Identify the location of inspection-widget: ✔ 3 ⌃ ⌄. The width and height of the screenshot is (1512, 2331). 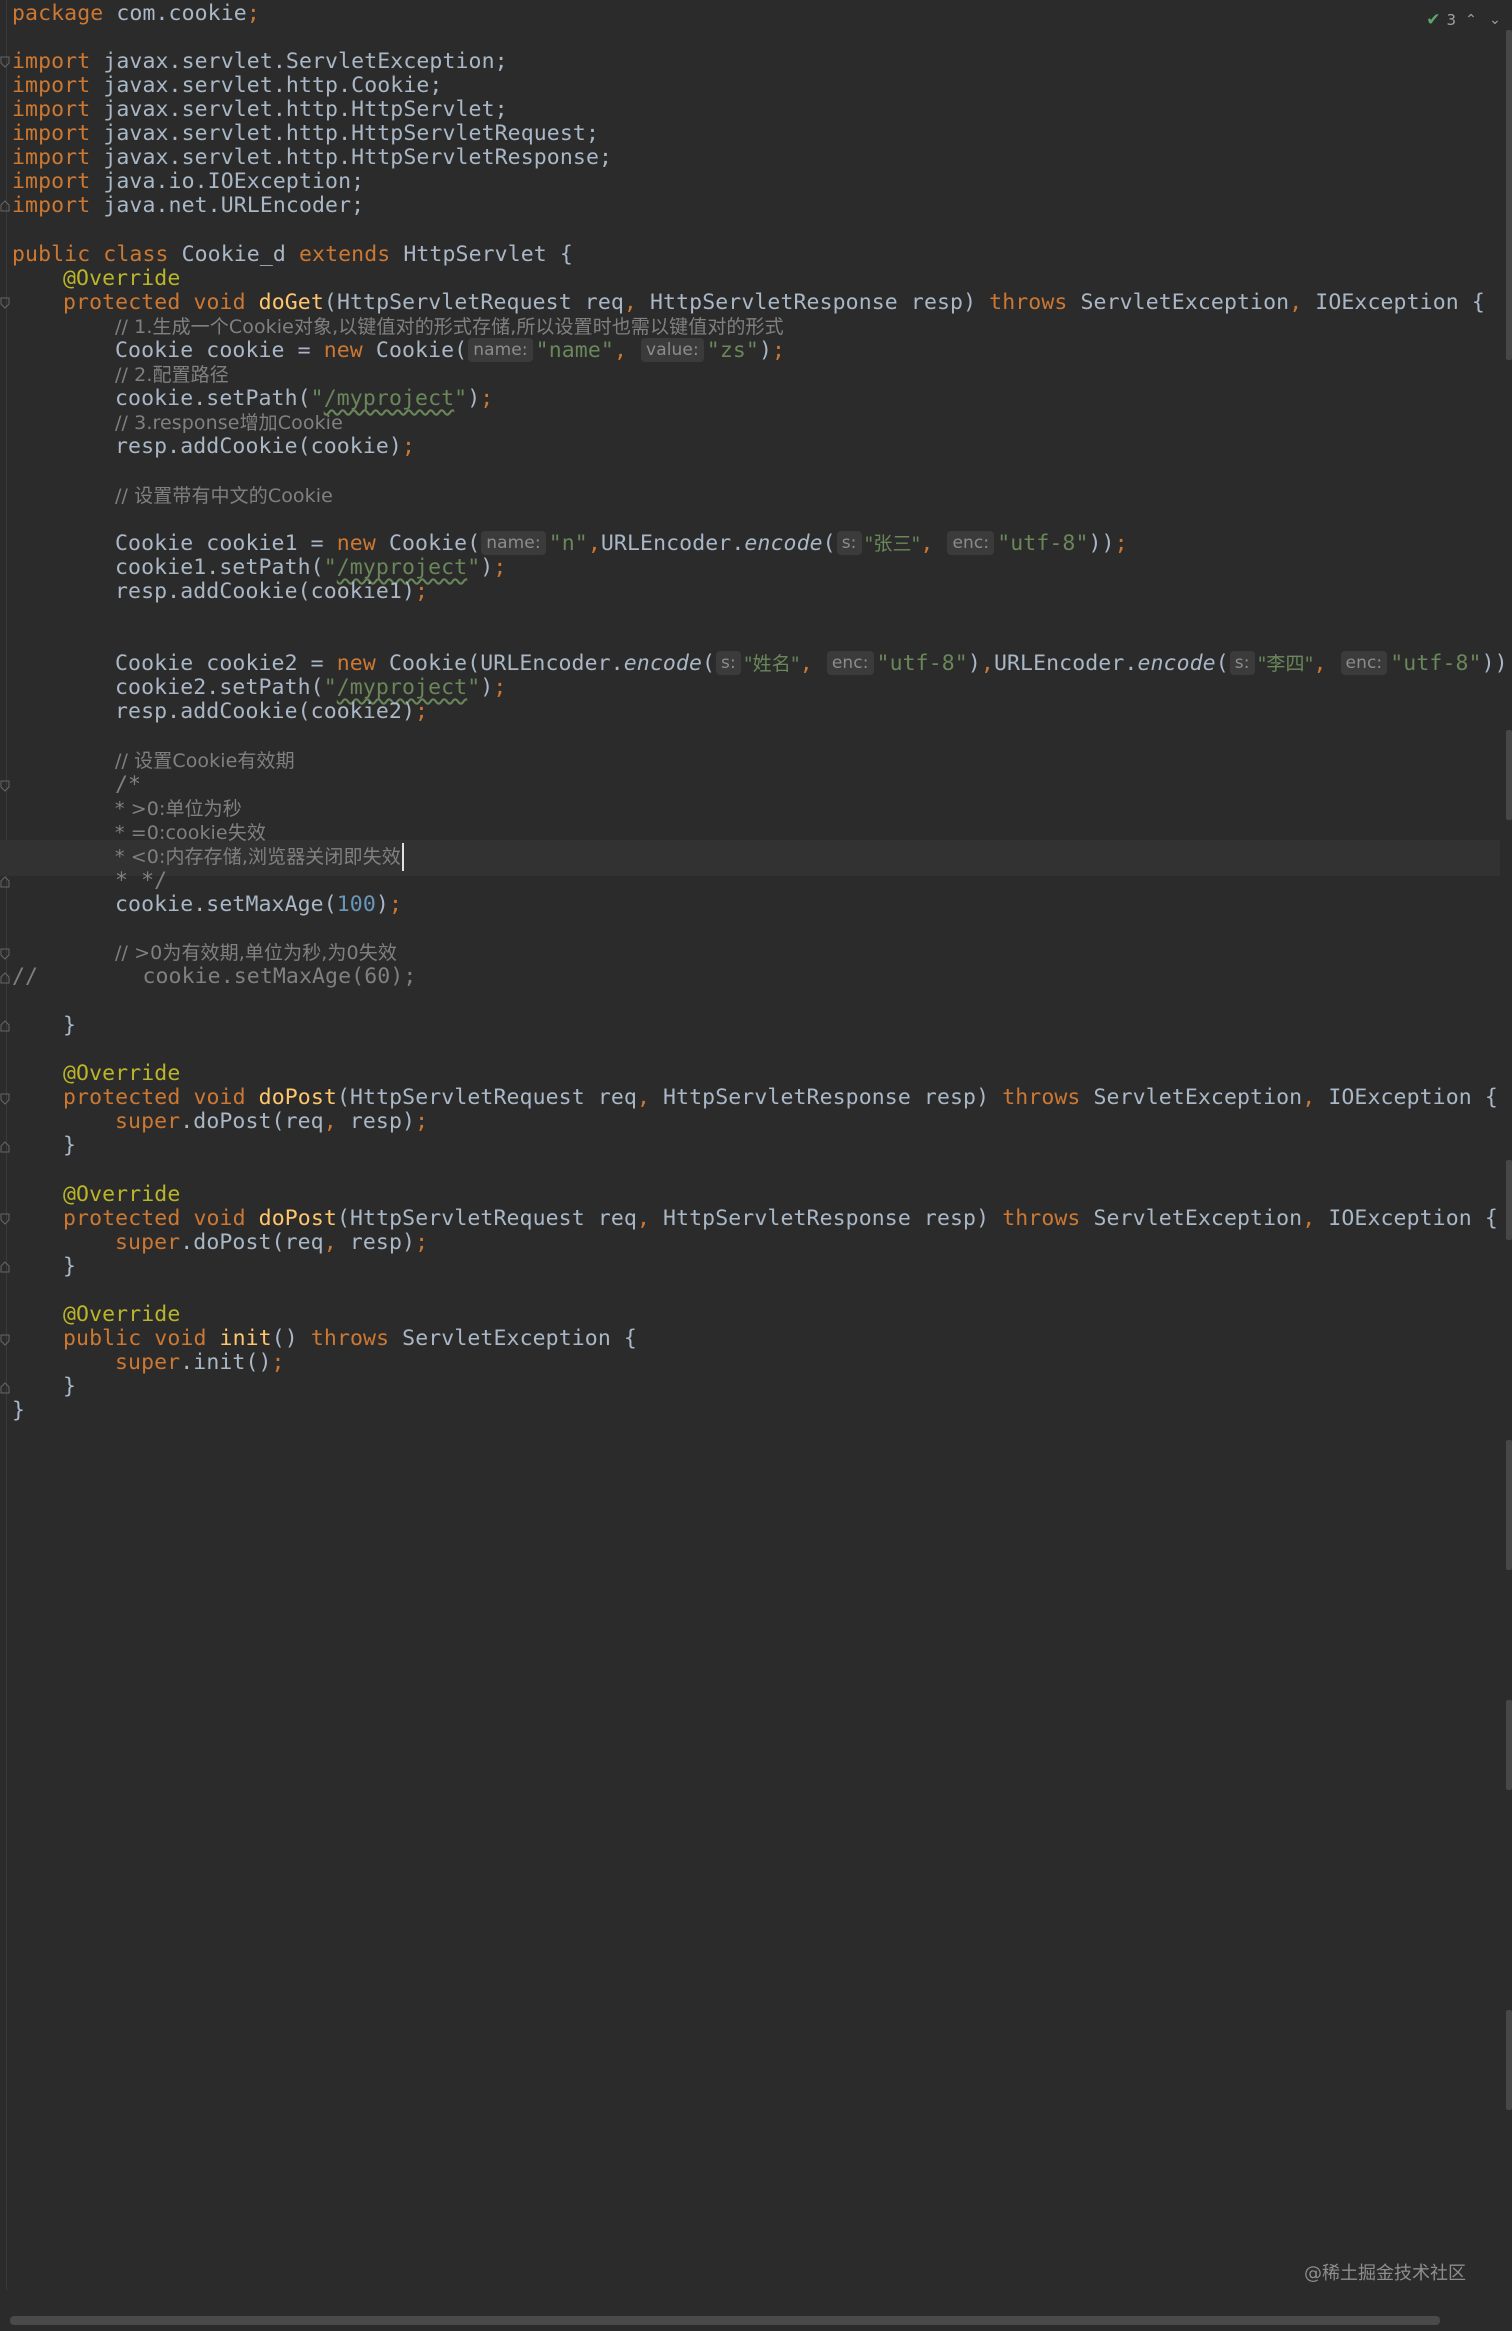
(1465, 20).